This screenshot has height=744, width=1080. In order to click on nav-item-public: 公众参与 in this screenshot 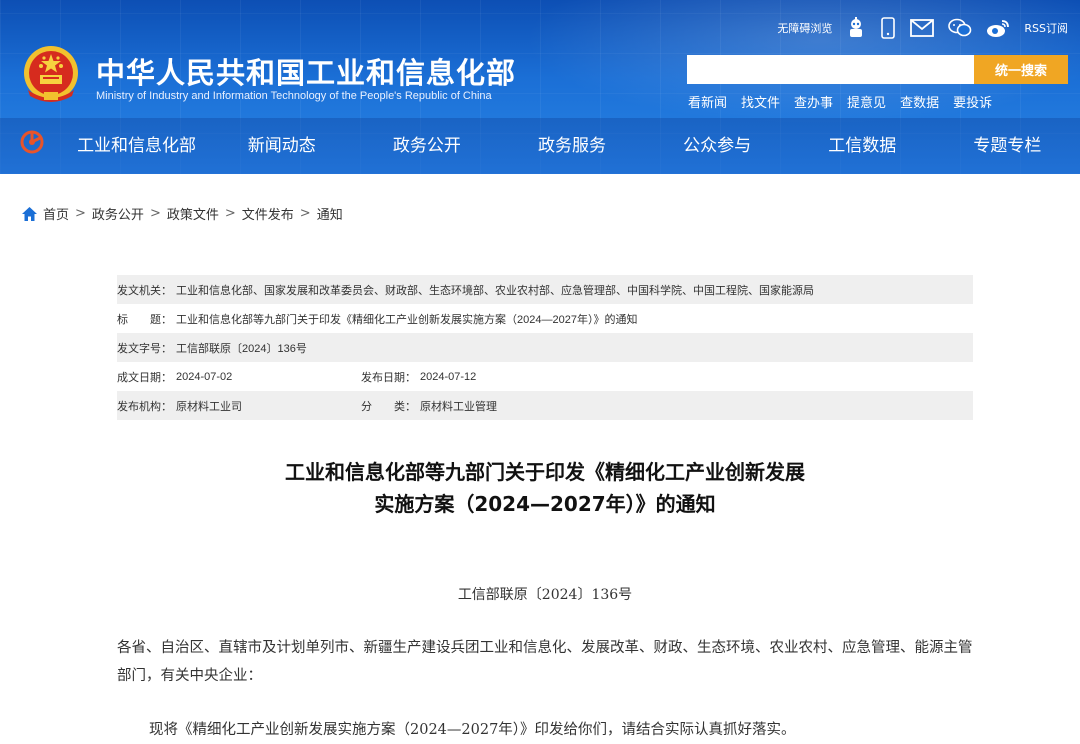, I will do `click(717, 143)`.